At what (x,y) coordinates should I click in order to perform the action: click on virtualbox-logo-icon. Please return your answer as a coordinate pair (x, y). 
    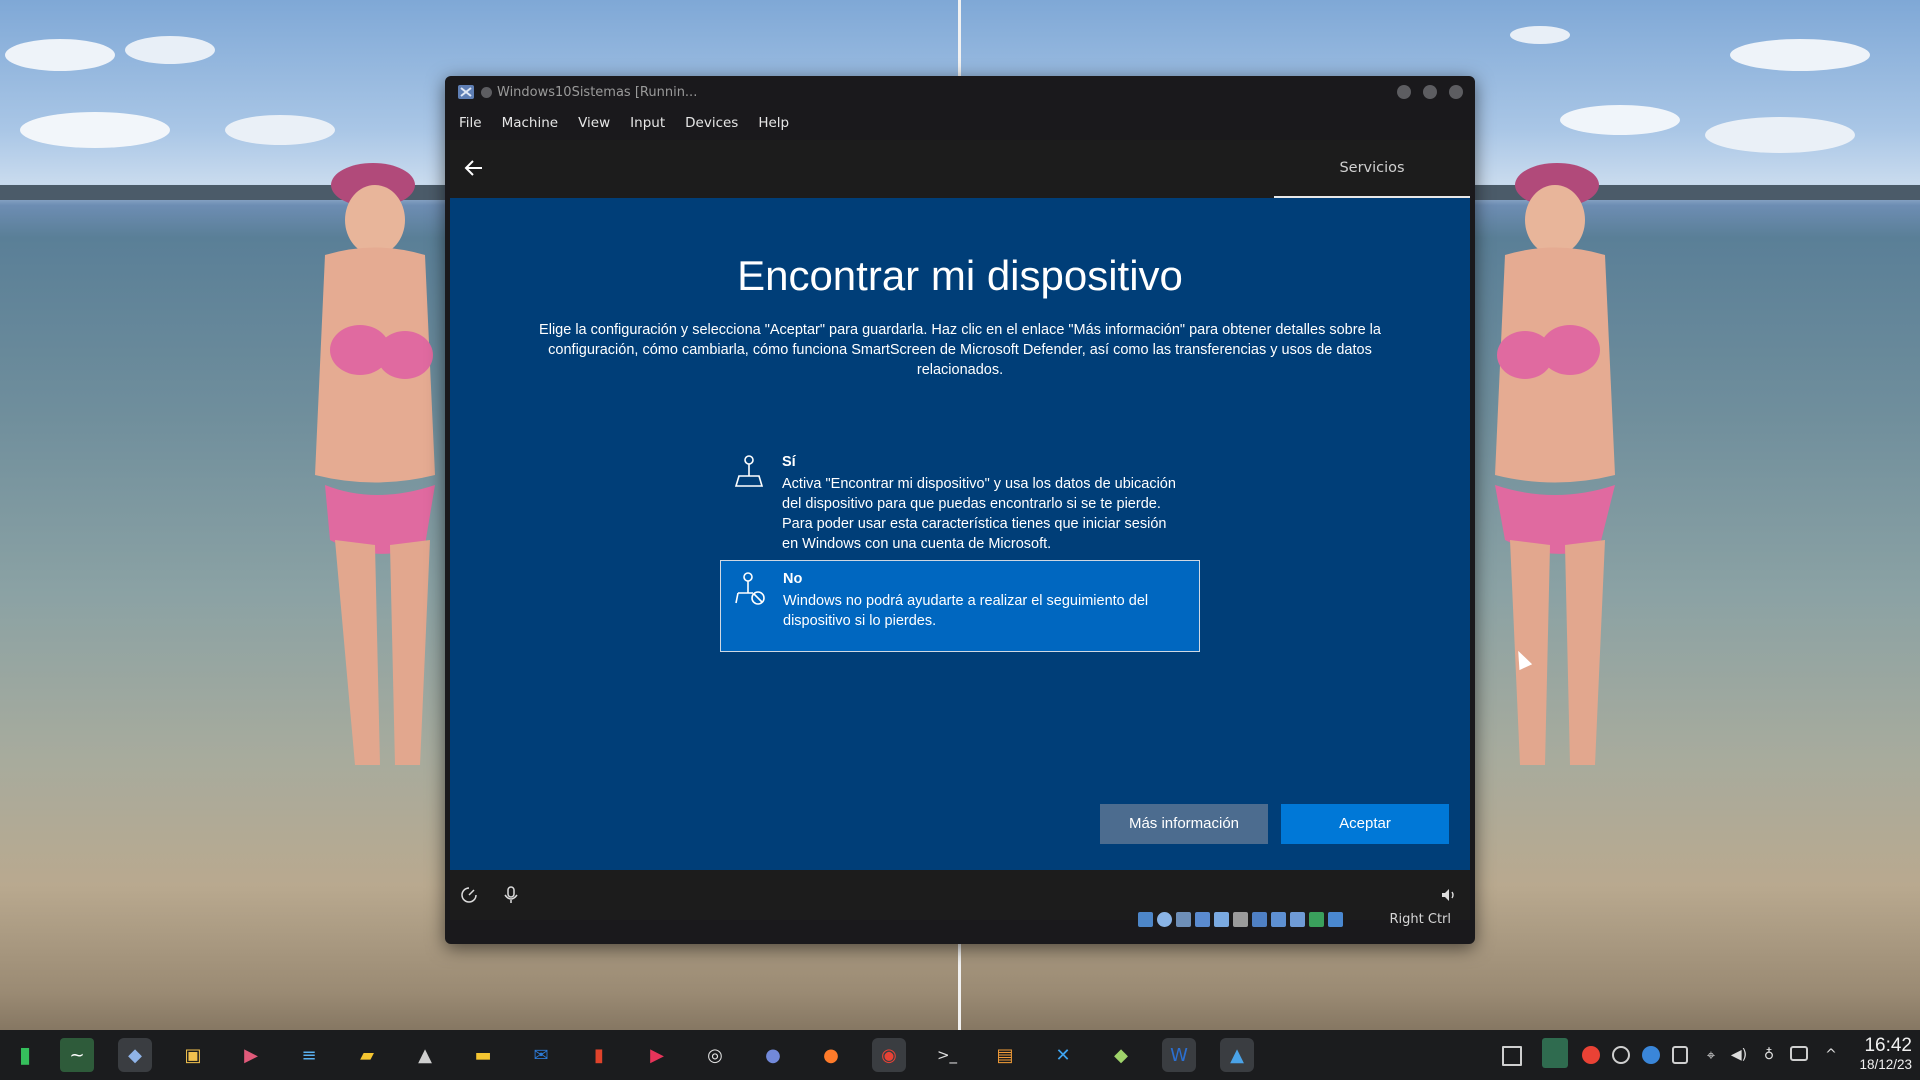
    Looking at the image, I should click on (466, 92).